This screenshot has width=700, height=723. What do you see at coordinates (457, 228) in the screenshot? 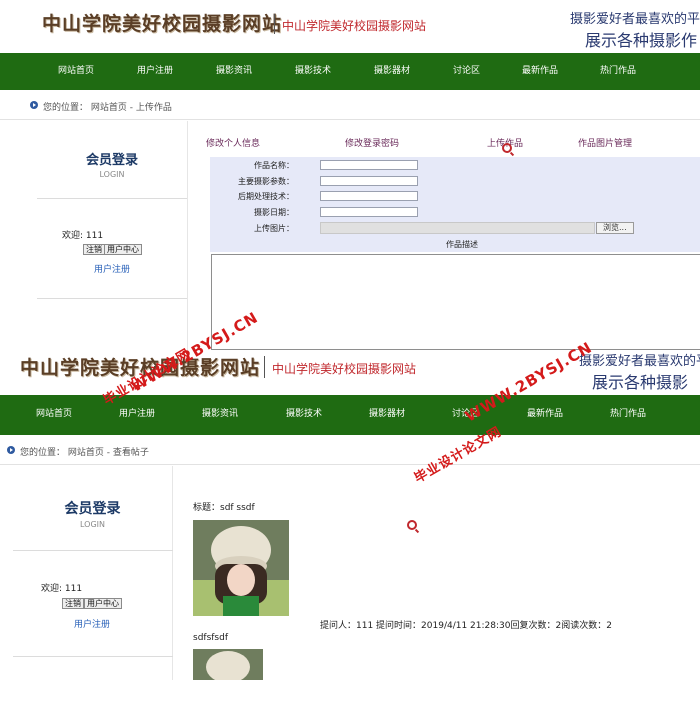
I see `upload-file-input` at bounding box center [457, 228].